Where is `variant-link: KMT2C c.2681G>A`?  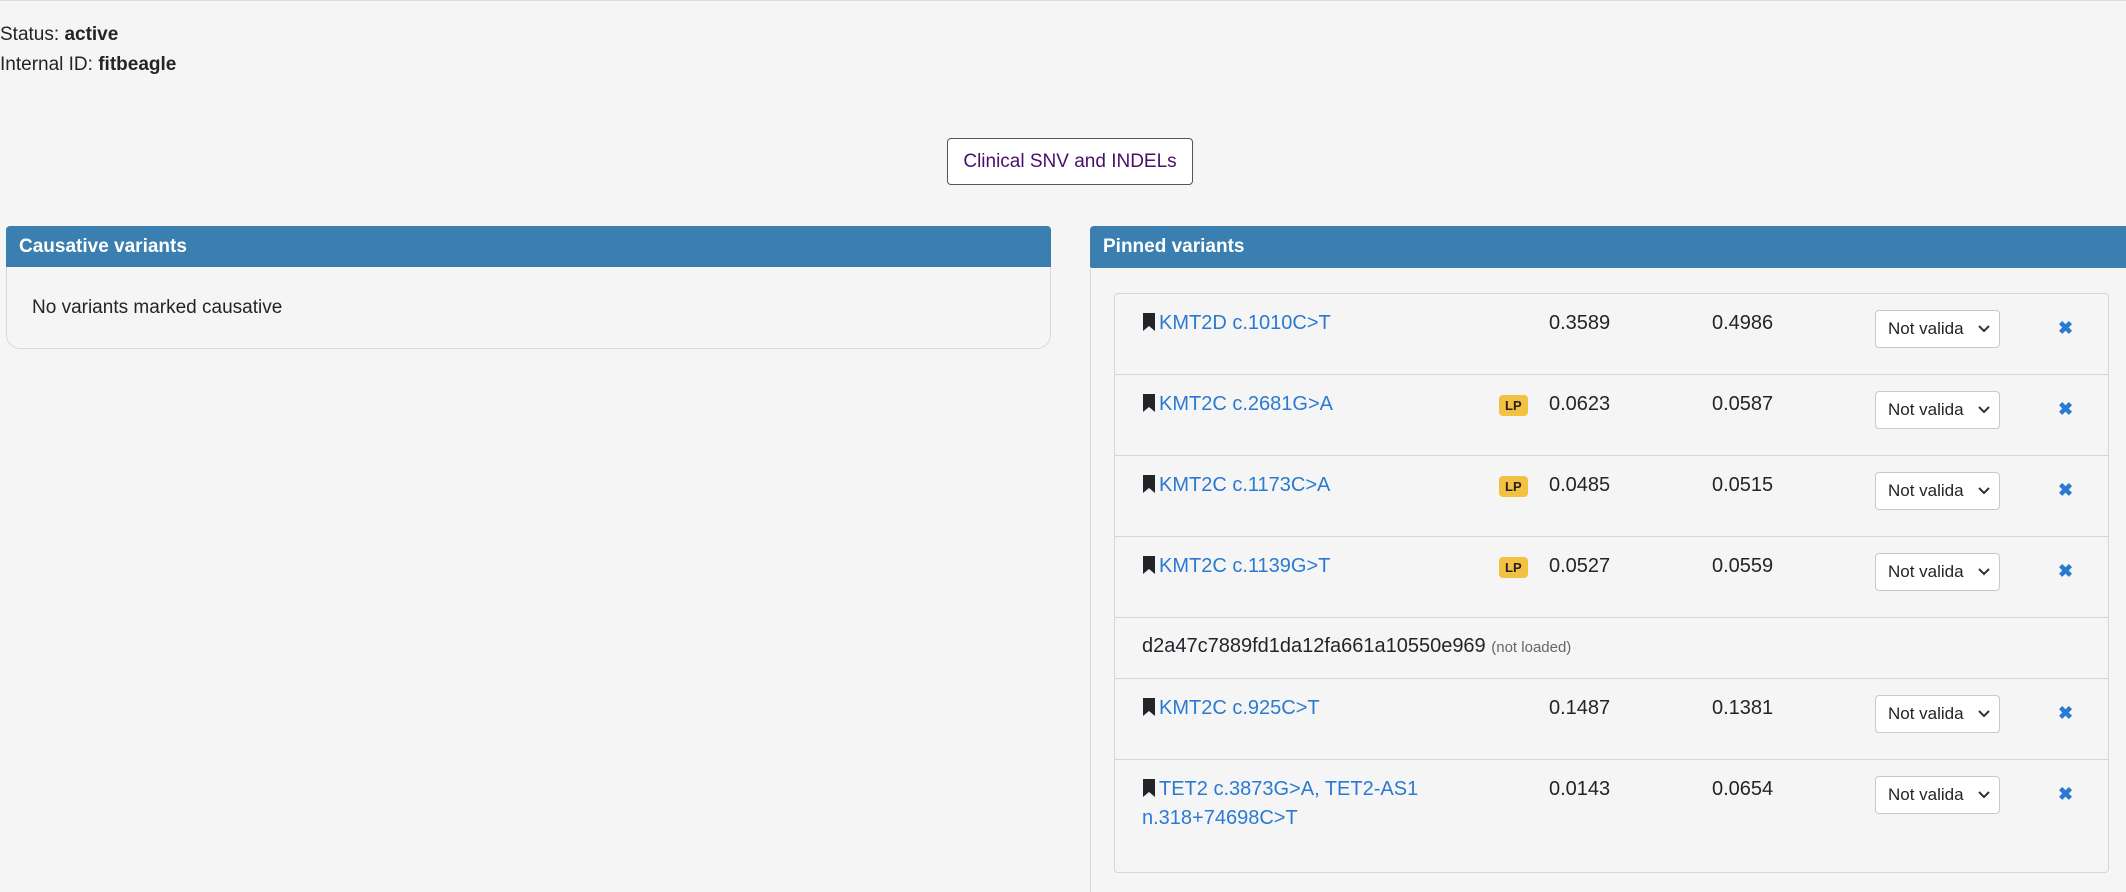 variant-link: KMT2C c.2681G>A is located at coordinates (1237, 404).